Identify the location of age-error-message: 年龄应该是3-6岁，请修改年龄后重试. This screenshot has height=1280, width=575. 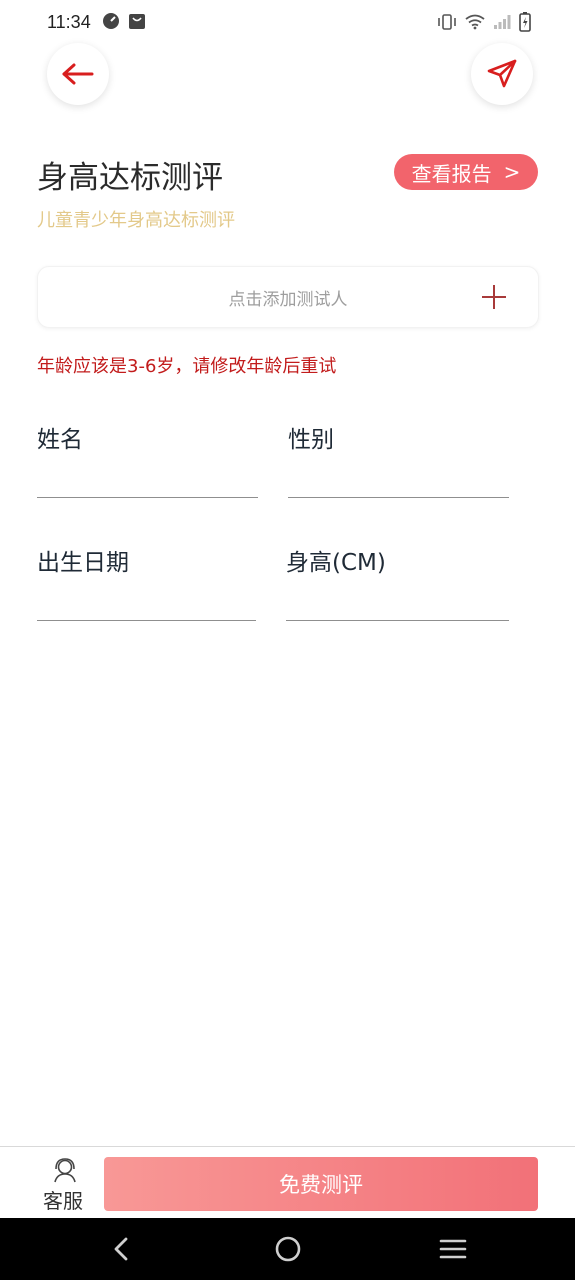
(187, 366).